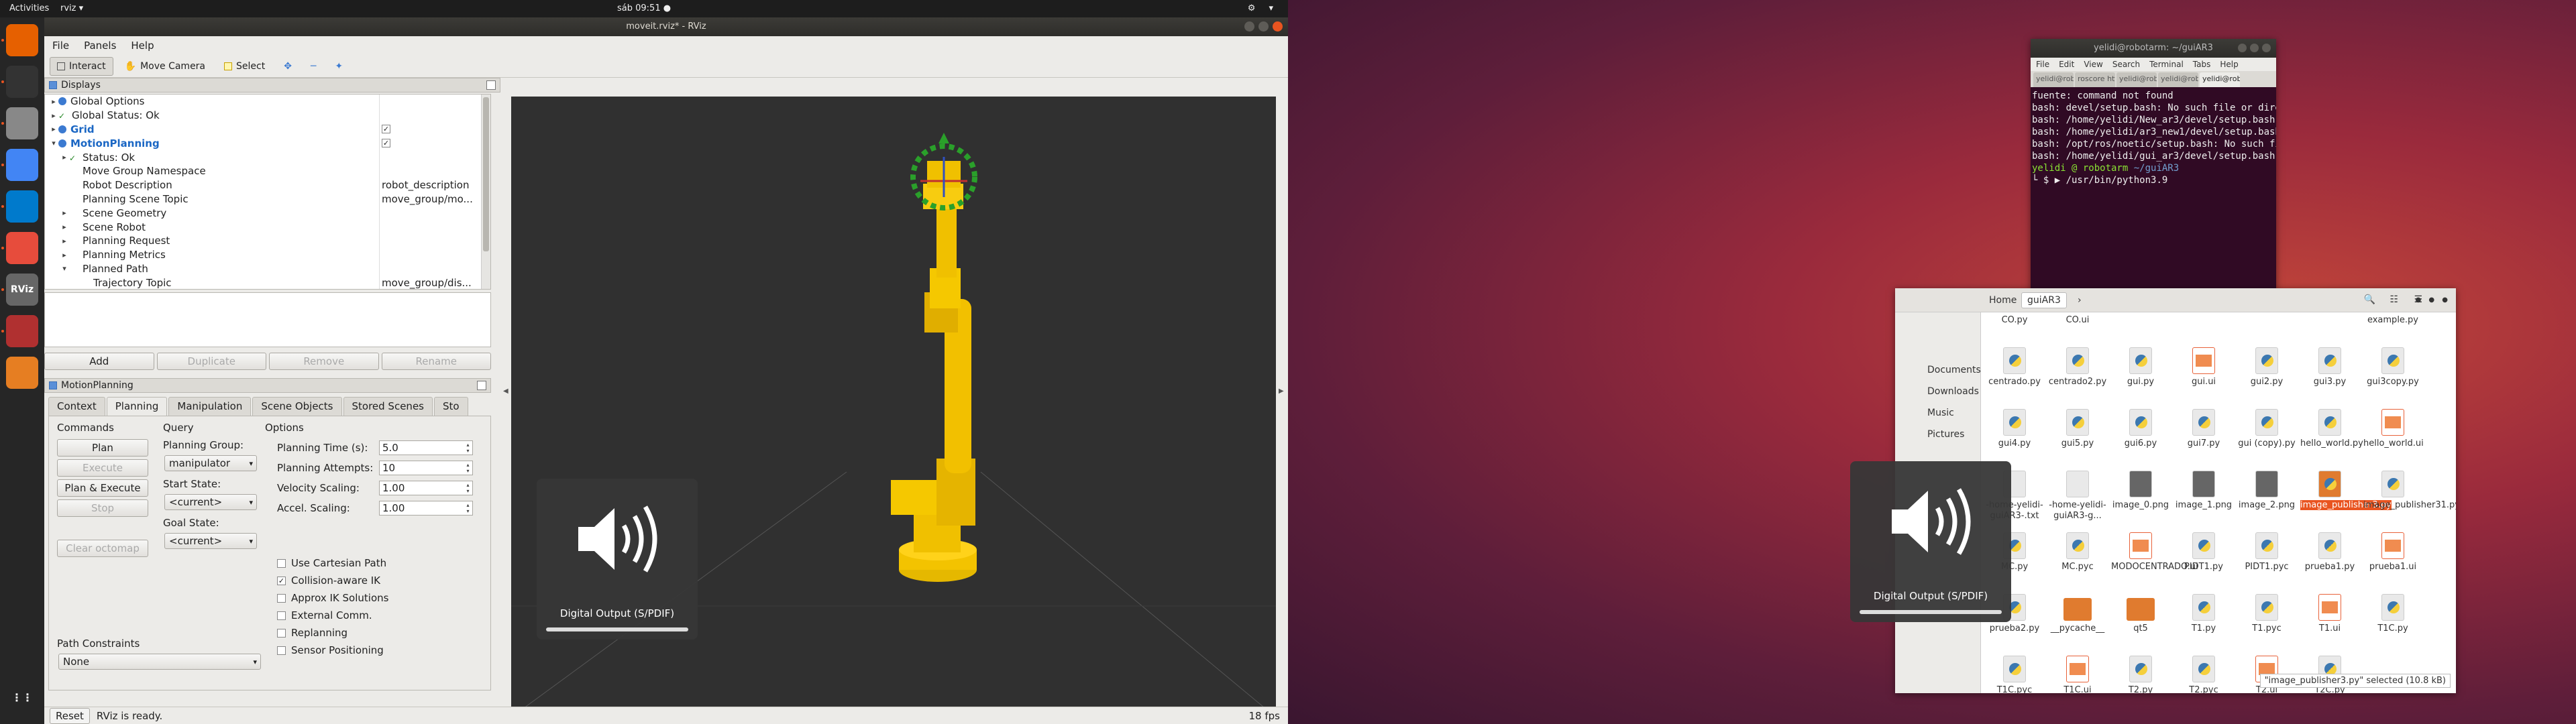 This screenshot has height=724, width=2576. What do you see at coordinates (267, 269) in the screenshot?
I see `display-row: ▾ Planned Path` at bounding box center [267, 269].